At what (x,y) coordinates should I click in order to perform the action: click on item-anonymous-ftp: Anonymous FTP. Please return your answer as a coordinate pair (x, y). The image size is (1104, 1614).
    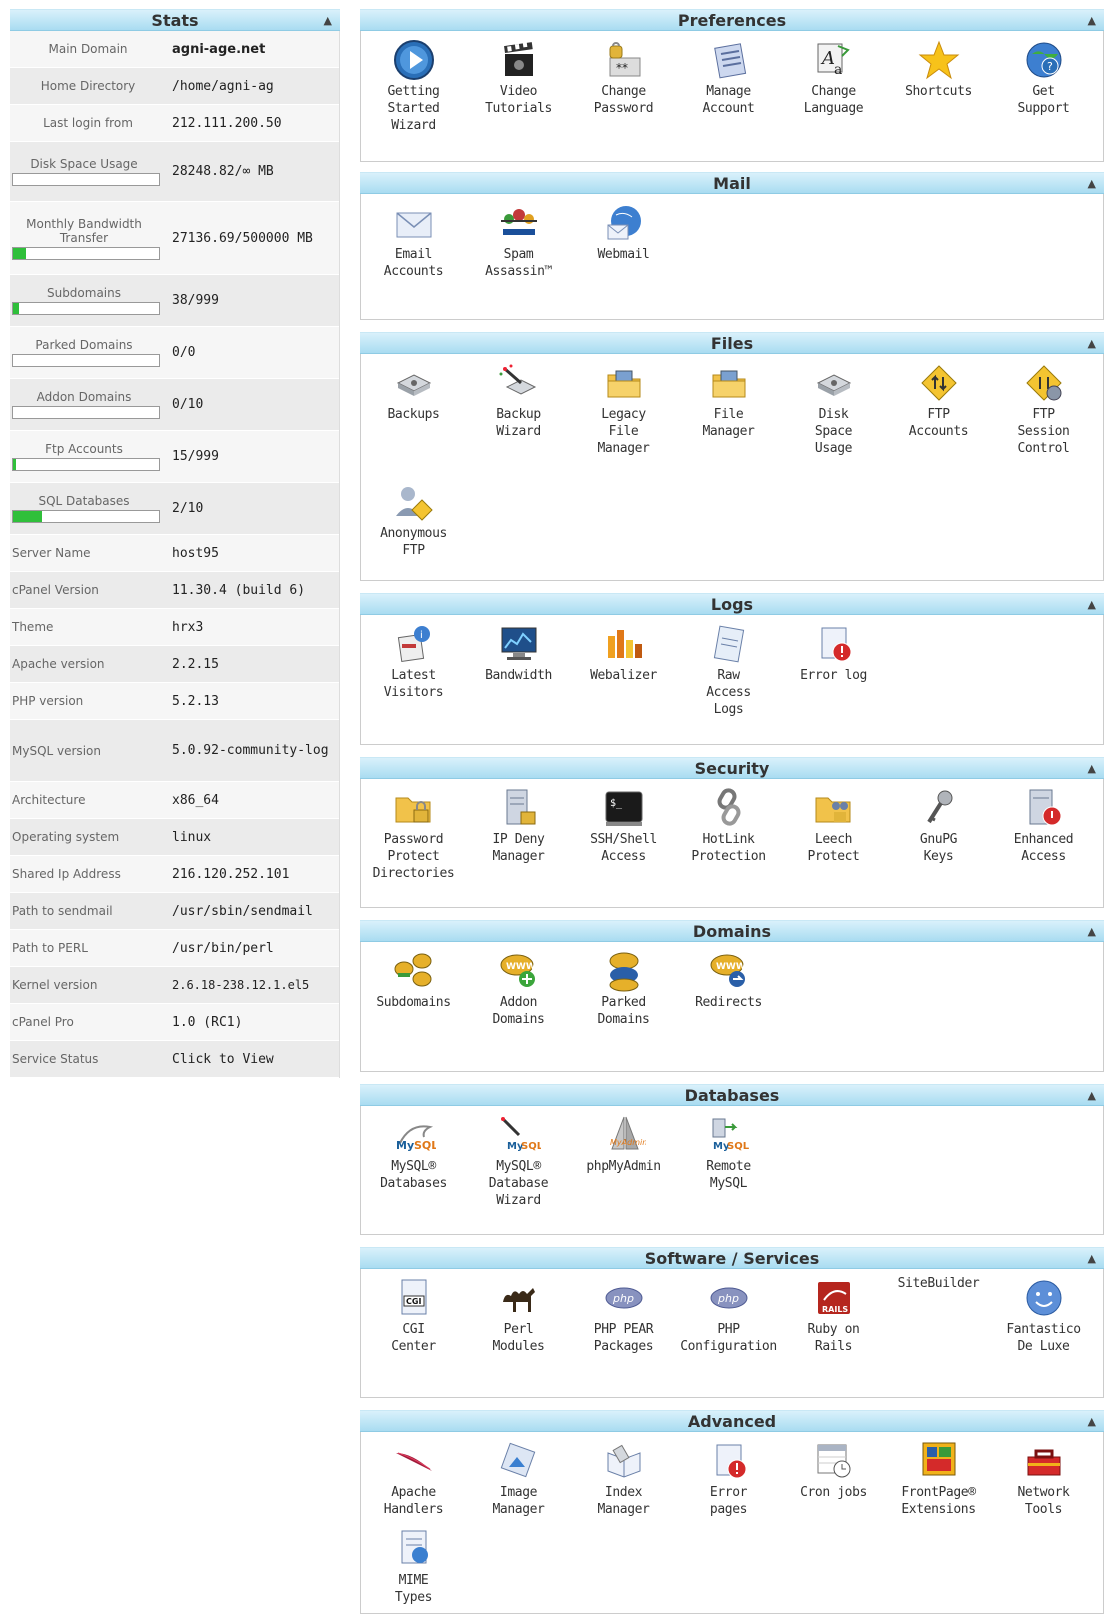
    Looking at the image, I should click on (413, 526).